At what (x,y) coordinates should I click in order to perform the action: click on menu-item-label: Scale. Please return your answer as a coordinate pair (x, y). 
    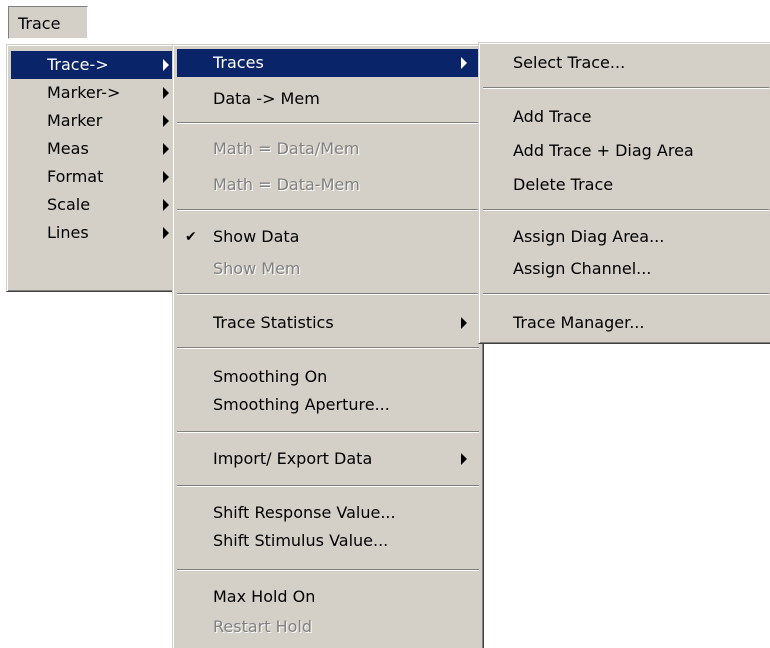
    Looking at the image, I should click on (69, 204).